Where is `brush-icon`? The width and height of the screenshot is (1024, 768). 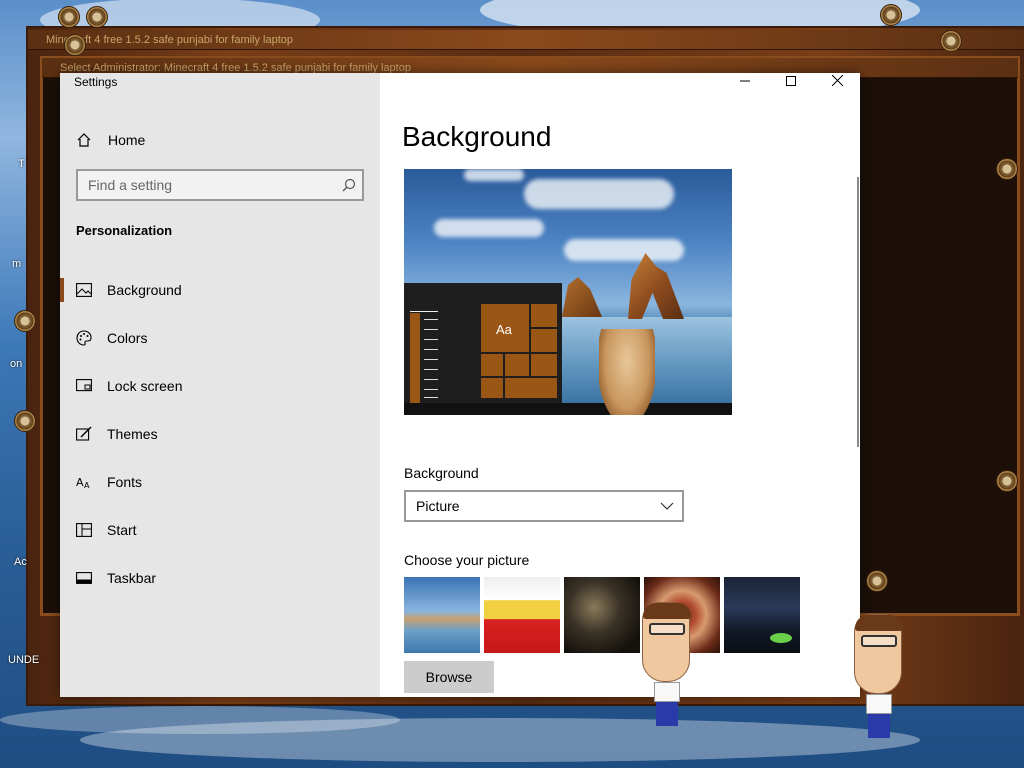
brush-icon is located at coordinates (84, 434).